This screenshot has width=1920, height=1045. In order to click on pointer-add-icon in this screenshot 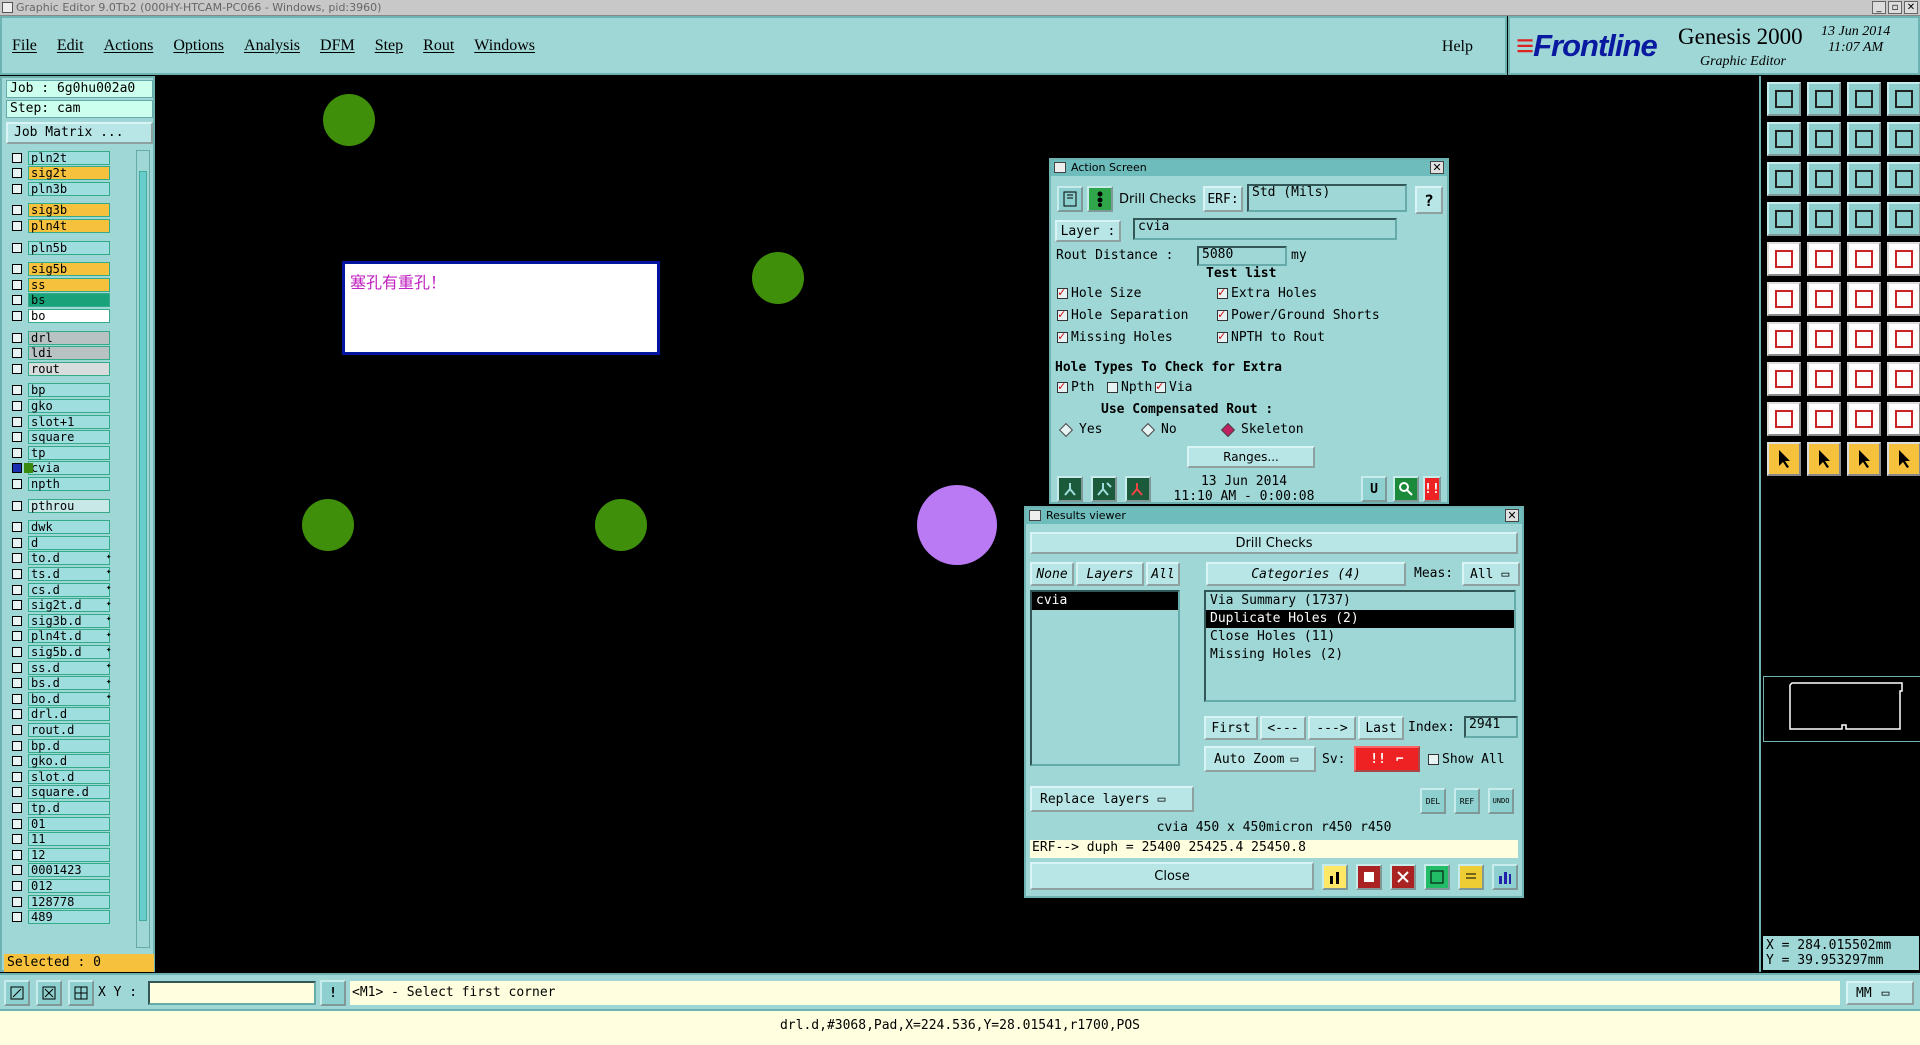, I will do `click(1864, 459)`.